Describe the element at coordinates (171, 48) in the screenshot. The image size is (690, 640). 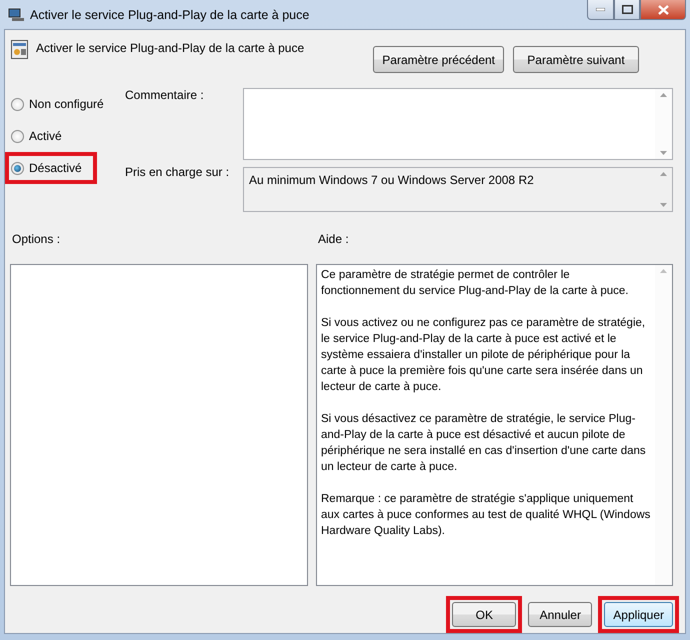
I see `policy-heading: Activer le service Plug-and-Play de la carte à puce` at that location.